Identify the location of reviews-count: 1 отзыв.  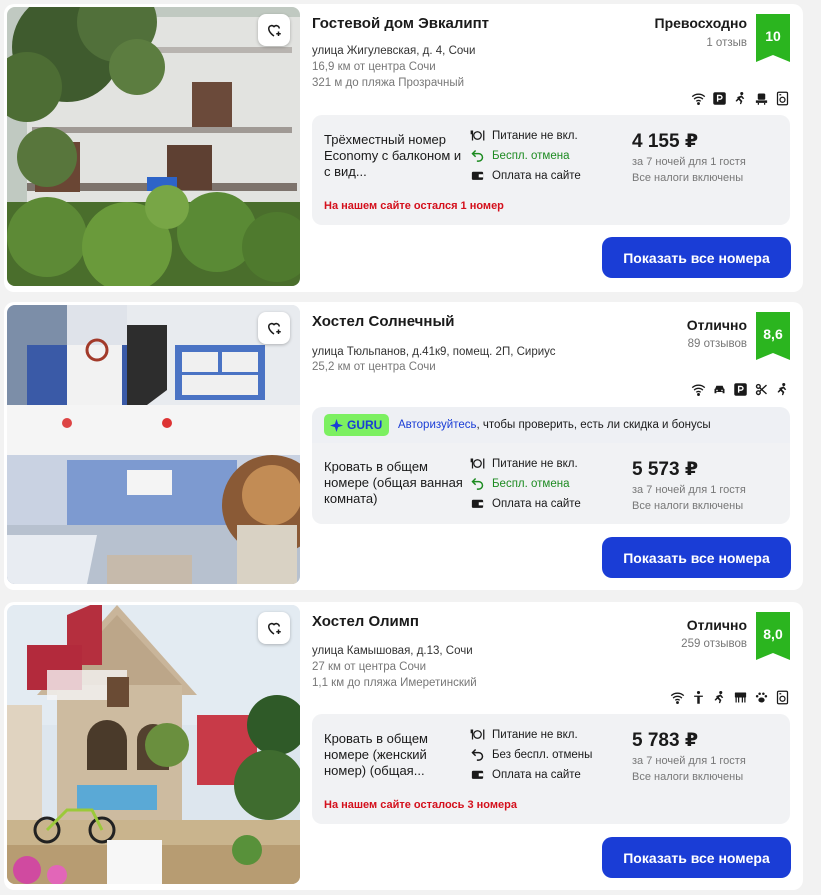
(726, 43).